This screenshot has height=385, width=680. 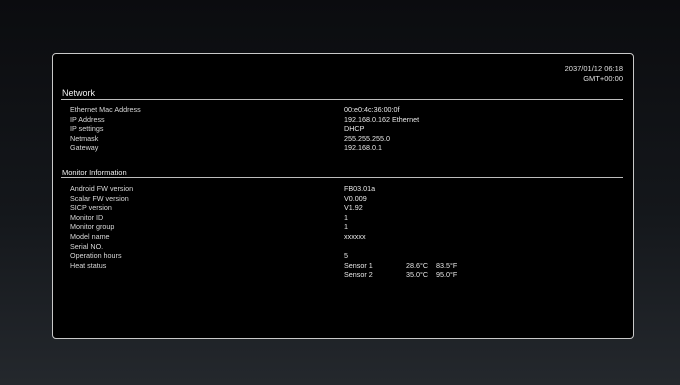 I want to click on info-row-android-fw: Android FW version FB03.01a, so click(x=268, y=189).